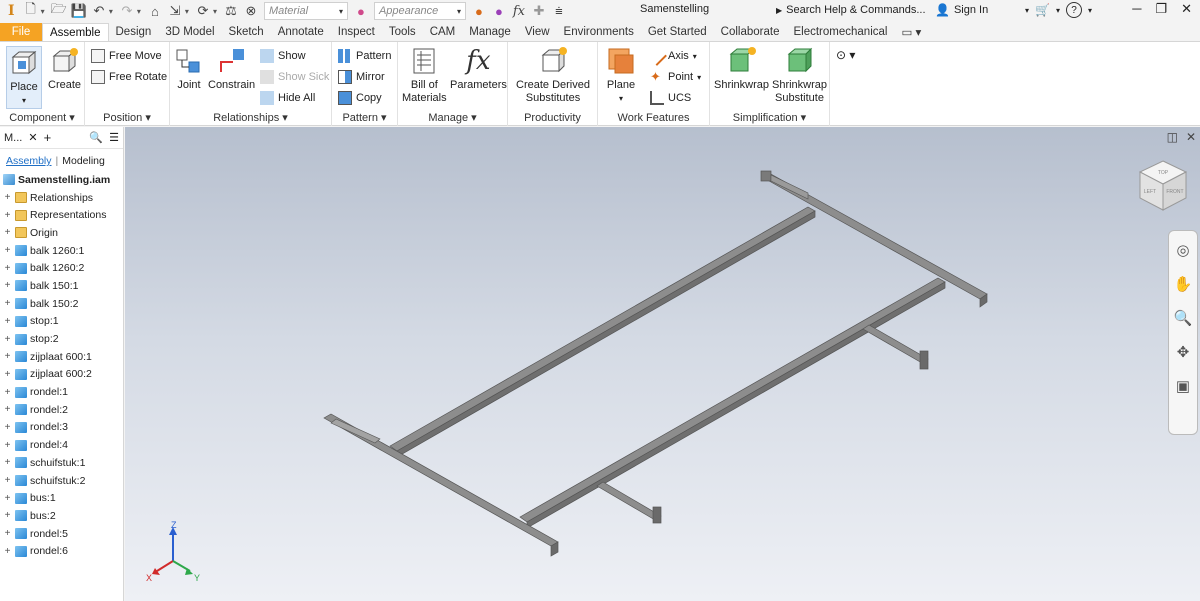 The width and height of the screenshot is (1200, 601). Describe the element at coordinates (602, 332) in the screenshot. I see `long-beam-top` at that location.